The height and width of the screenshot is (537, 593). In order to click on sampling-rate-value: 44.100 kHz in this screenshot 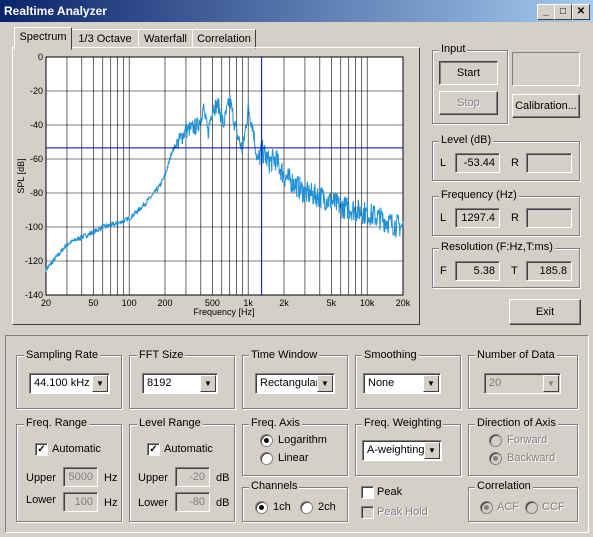, I will do `click(62, 383)`.